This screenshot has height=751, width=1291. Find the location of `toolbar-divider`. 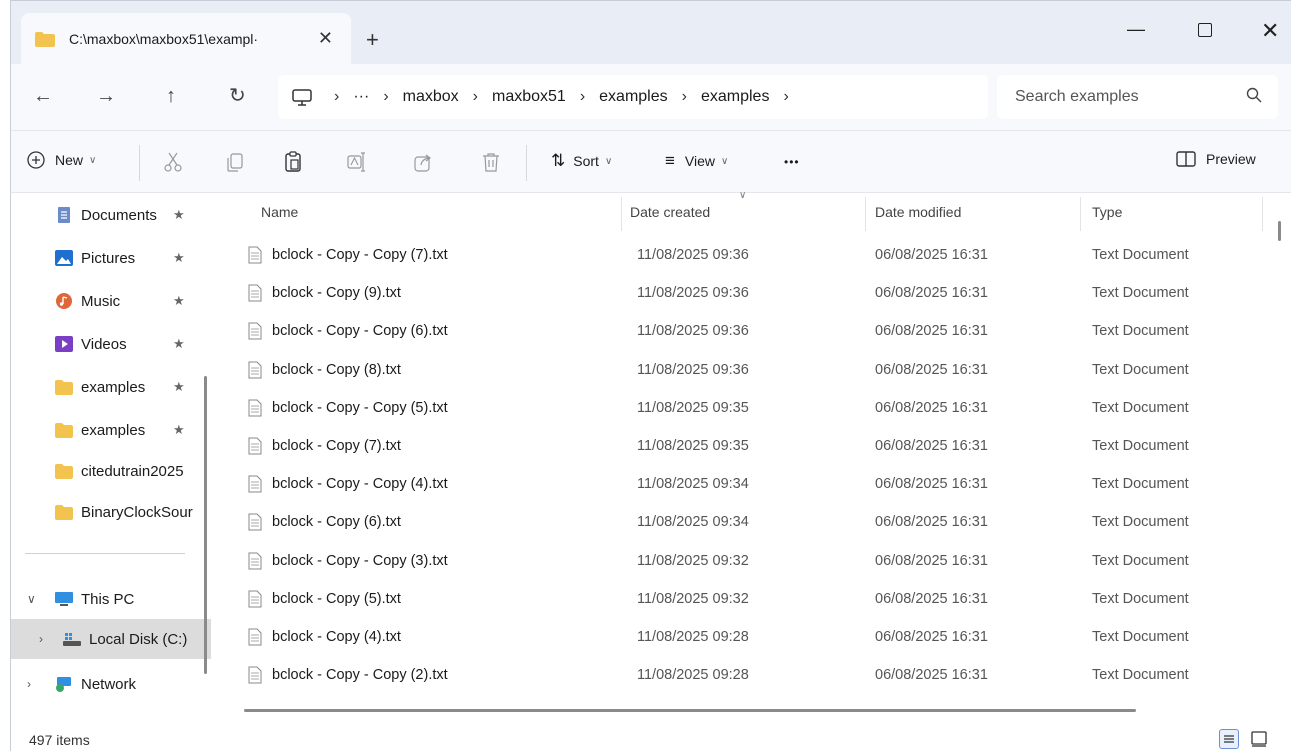

toolbar-divider is located at coordinates (526, 163).